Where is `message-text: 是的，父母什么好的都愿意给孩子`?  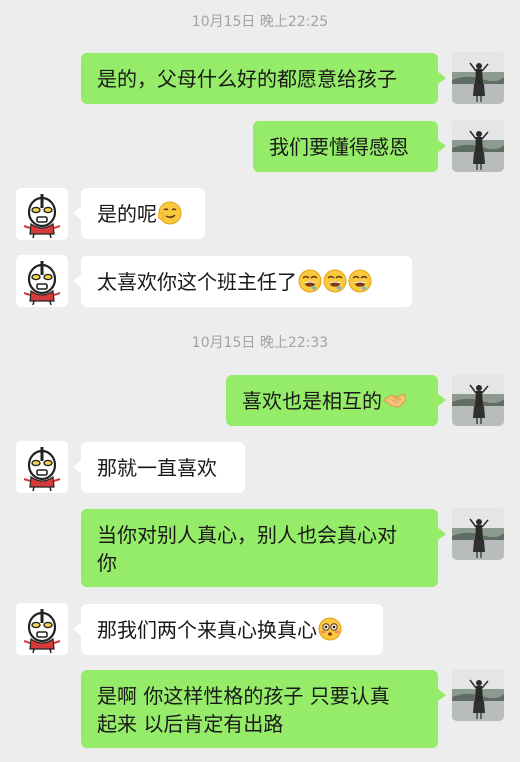
message-text: 是的，父母什么好的都愿意给孩子 is located at coordinates (247, 79).